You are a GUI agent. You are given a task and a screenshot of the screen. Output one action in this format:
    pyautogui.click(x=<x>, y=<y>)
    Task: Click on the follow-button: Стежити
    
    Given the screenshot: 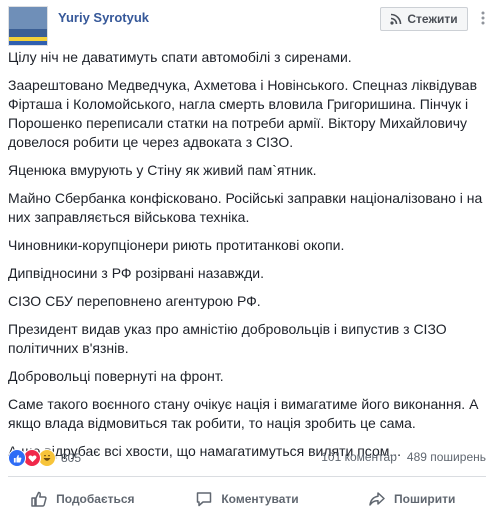 What is the action you would take?
    pyautogui.click(x=424, y=19)
    